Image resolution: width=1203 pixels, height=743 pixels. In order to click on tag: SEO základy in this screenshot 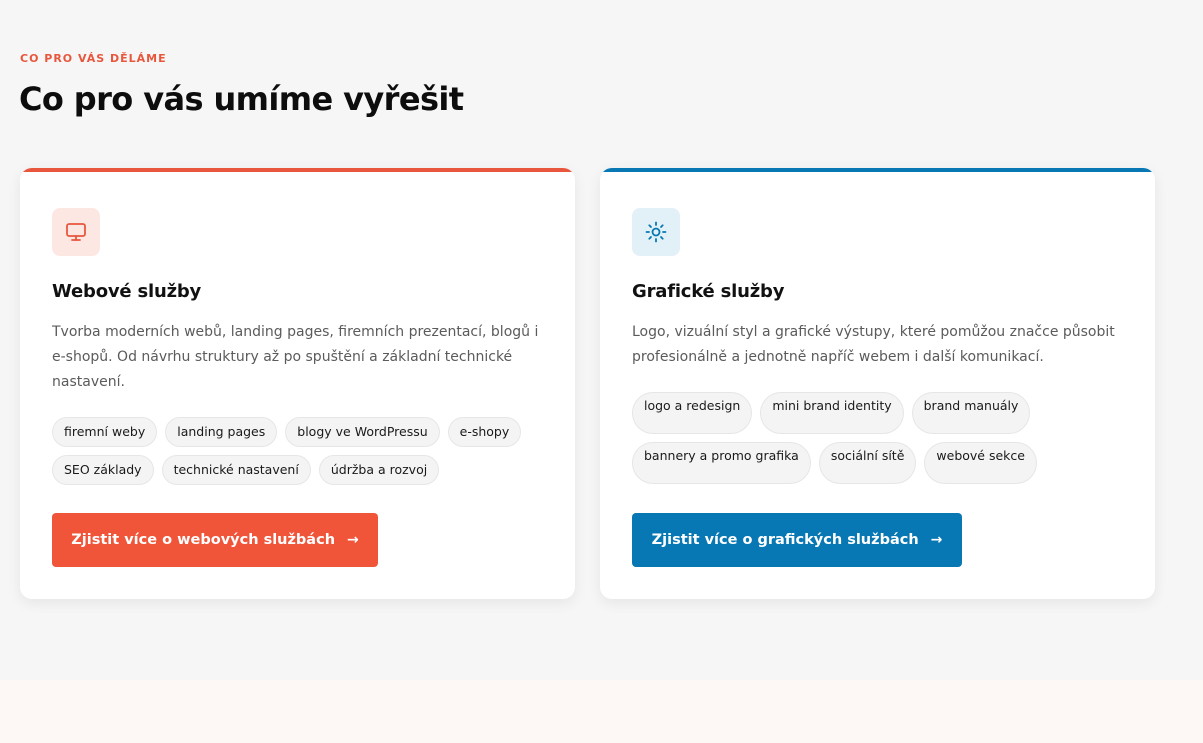, I will do `click(103, 470)`.